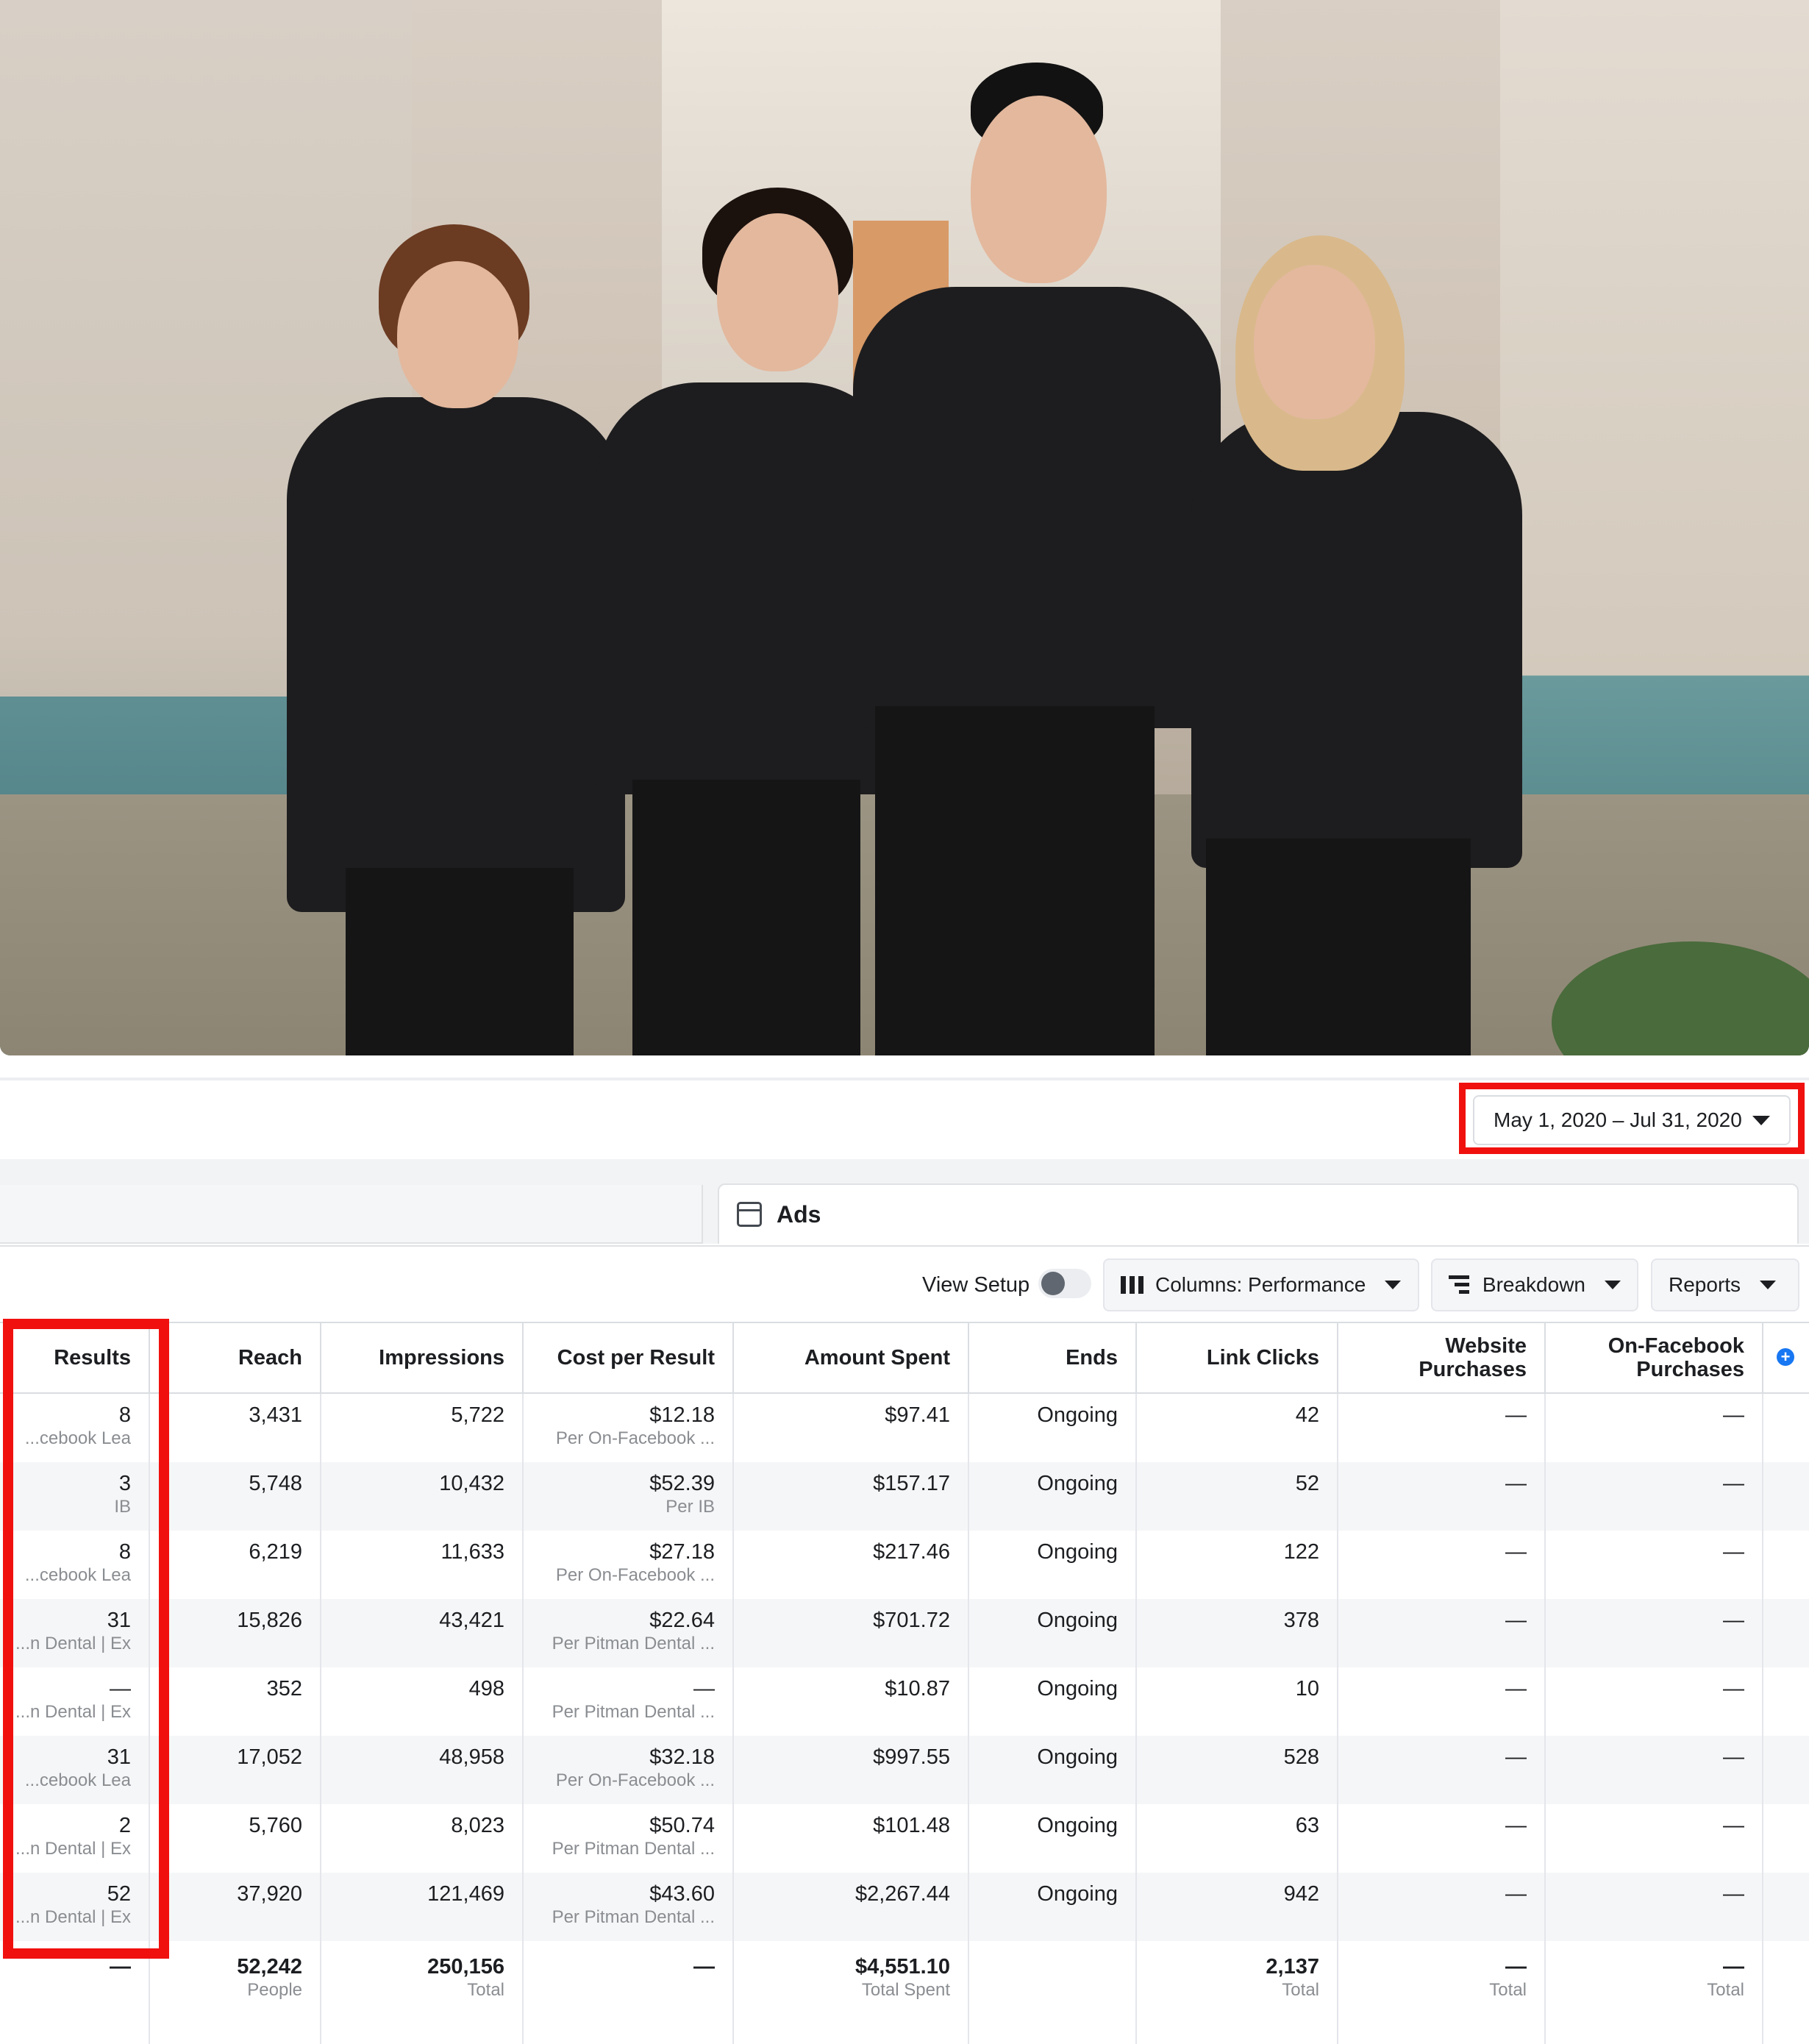  I want to click on col-website-purchases: Website Purchases, so click(1442, 1357).